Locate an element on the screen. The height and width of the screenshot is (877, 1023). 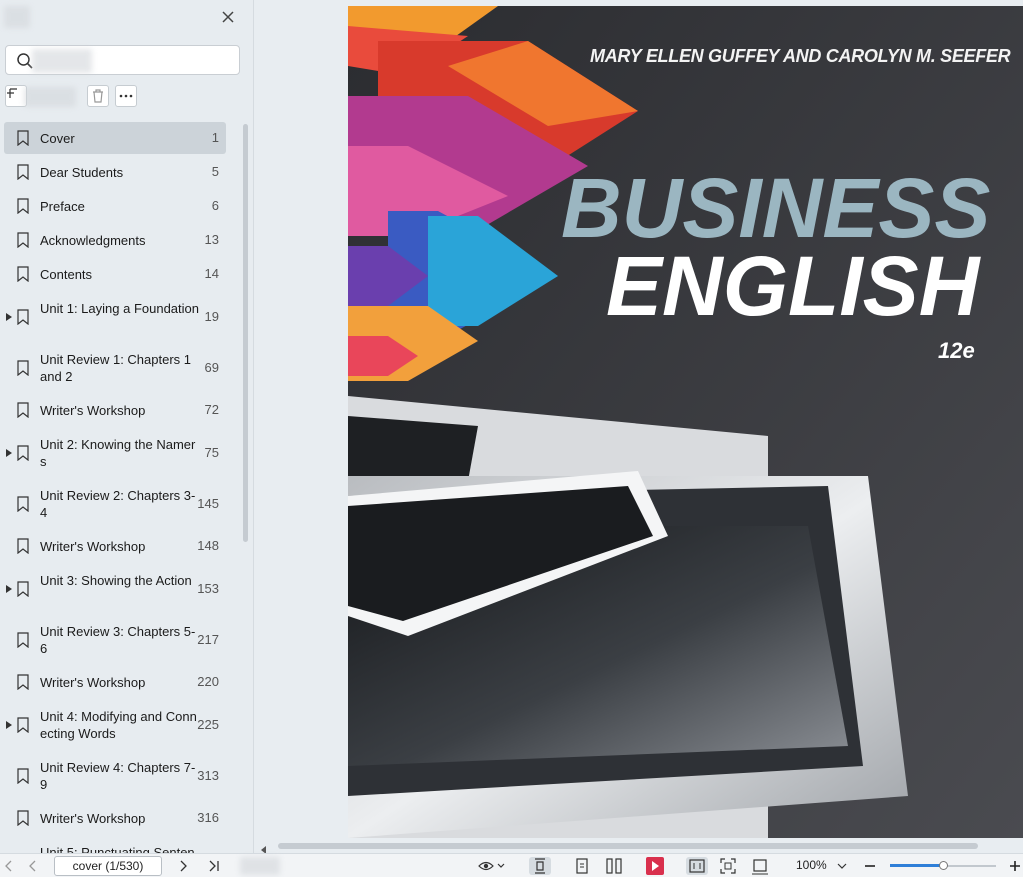
outline-item-label: Dear Students is located at coordinates (82, 172).